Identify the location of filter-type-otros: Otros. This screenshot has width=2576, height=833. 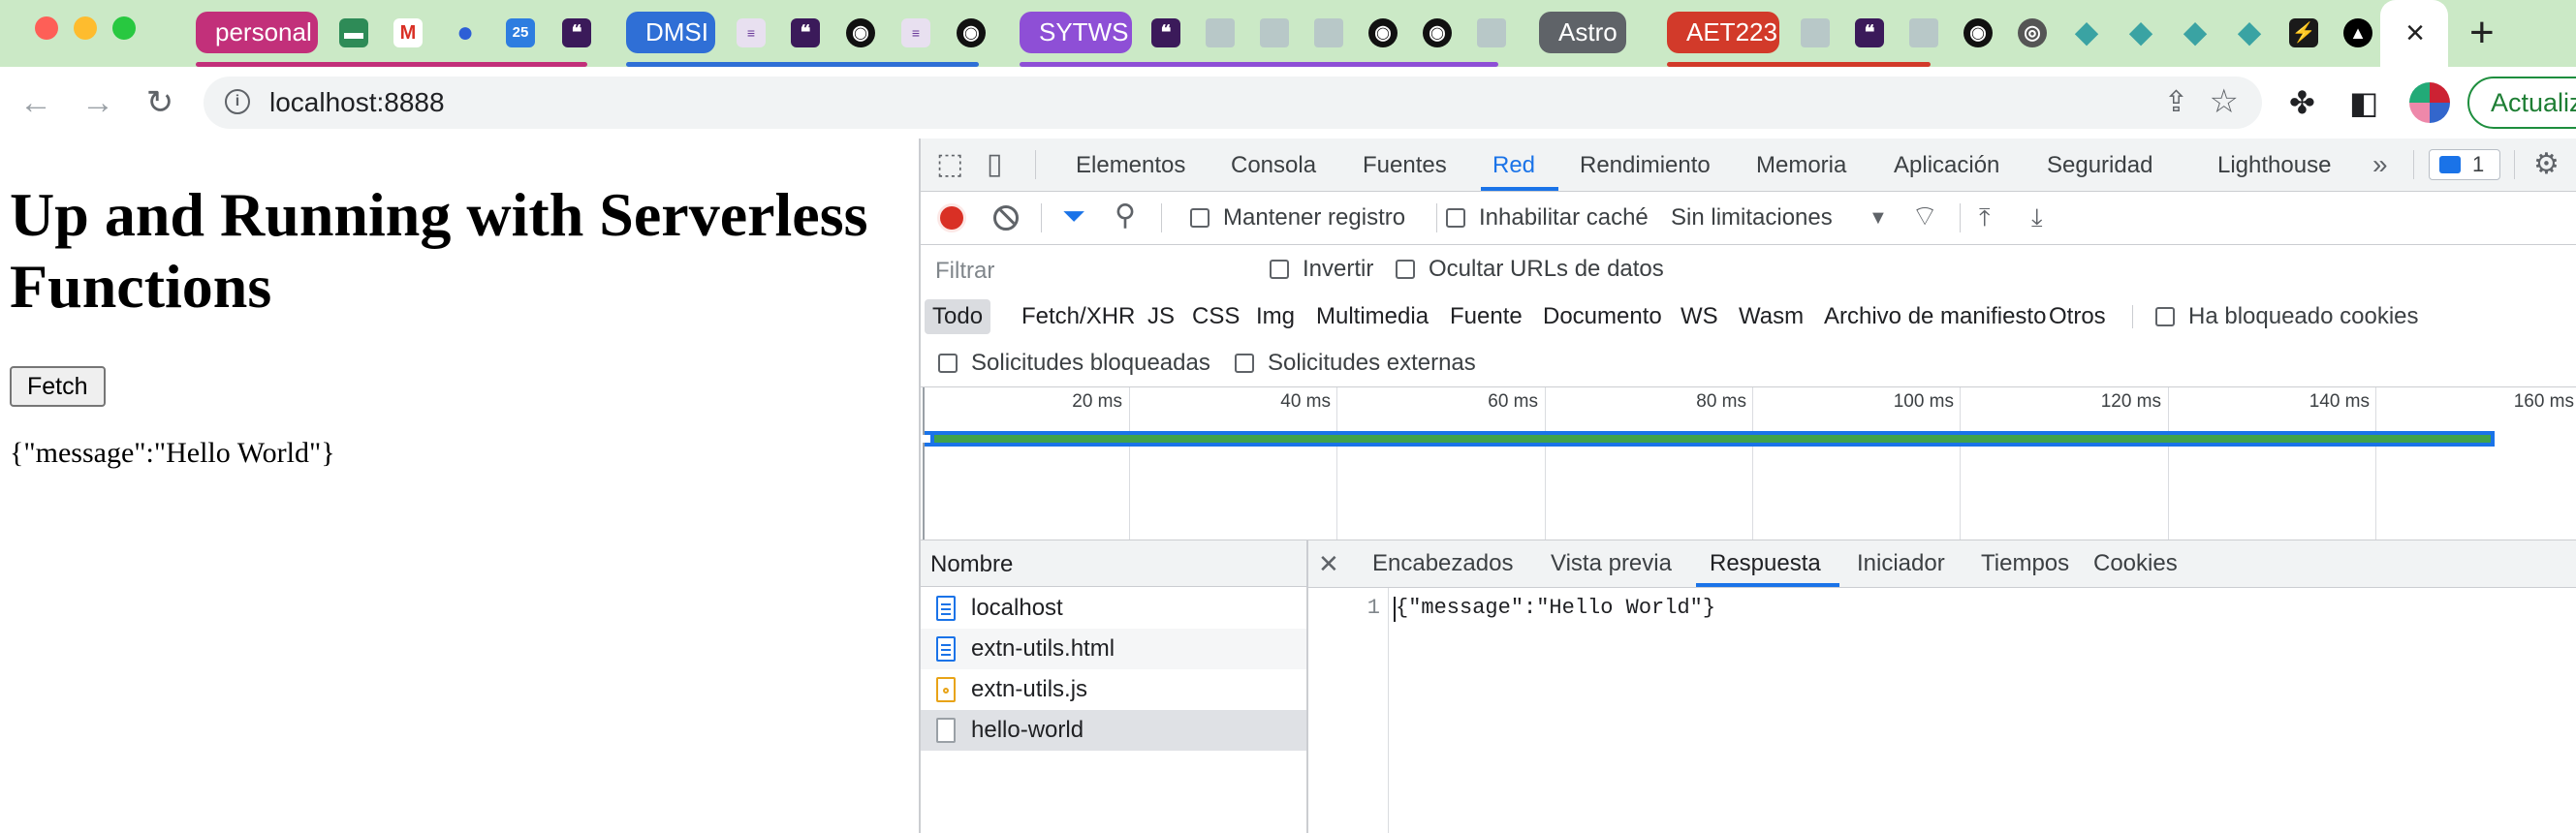
(2077, 316).